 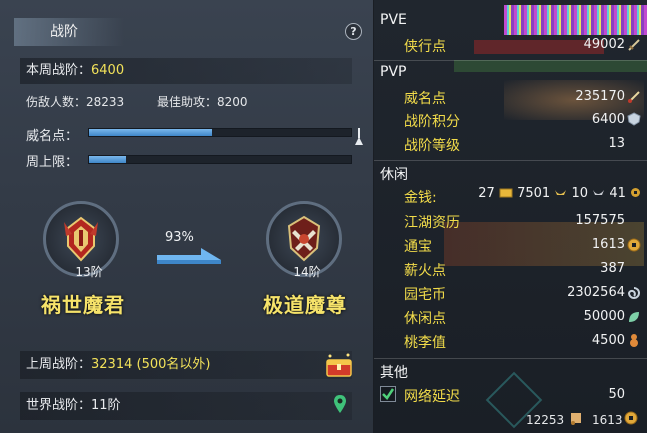 What do you see at coordinates (340, 404) in the screenshot?
I see `location-pin-icon` at bounding box center [340, 404].